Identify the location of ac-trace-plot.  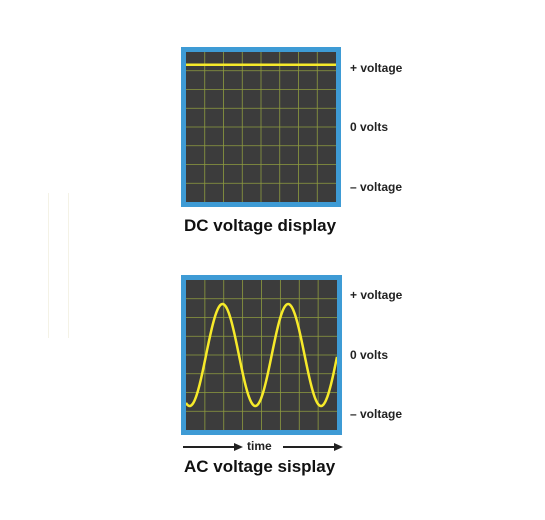
(261, 355).